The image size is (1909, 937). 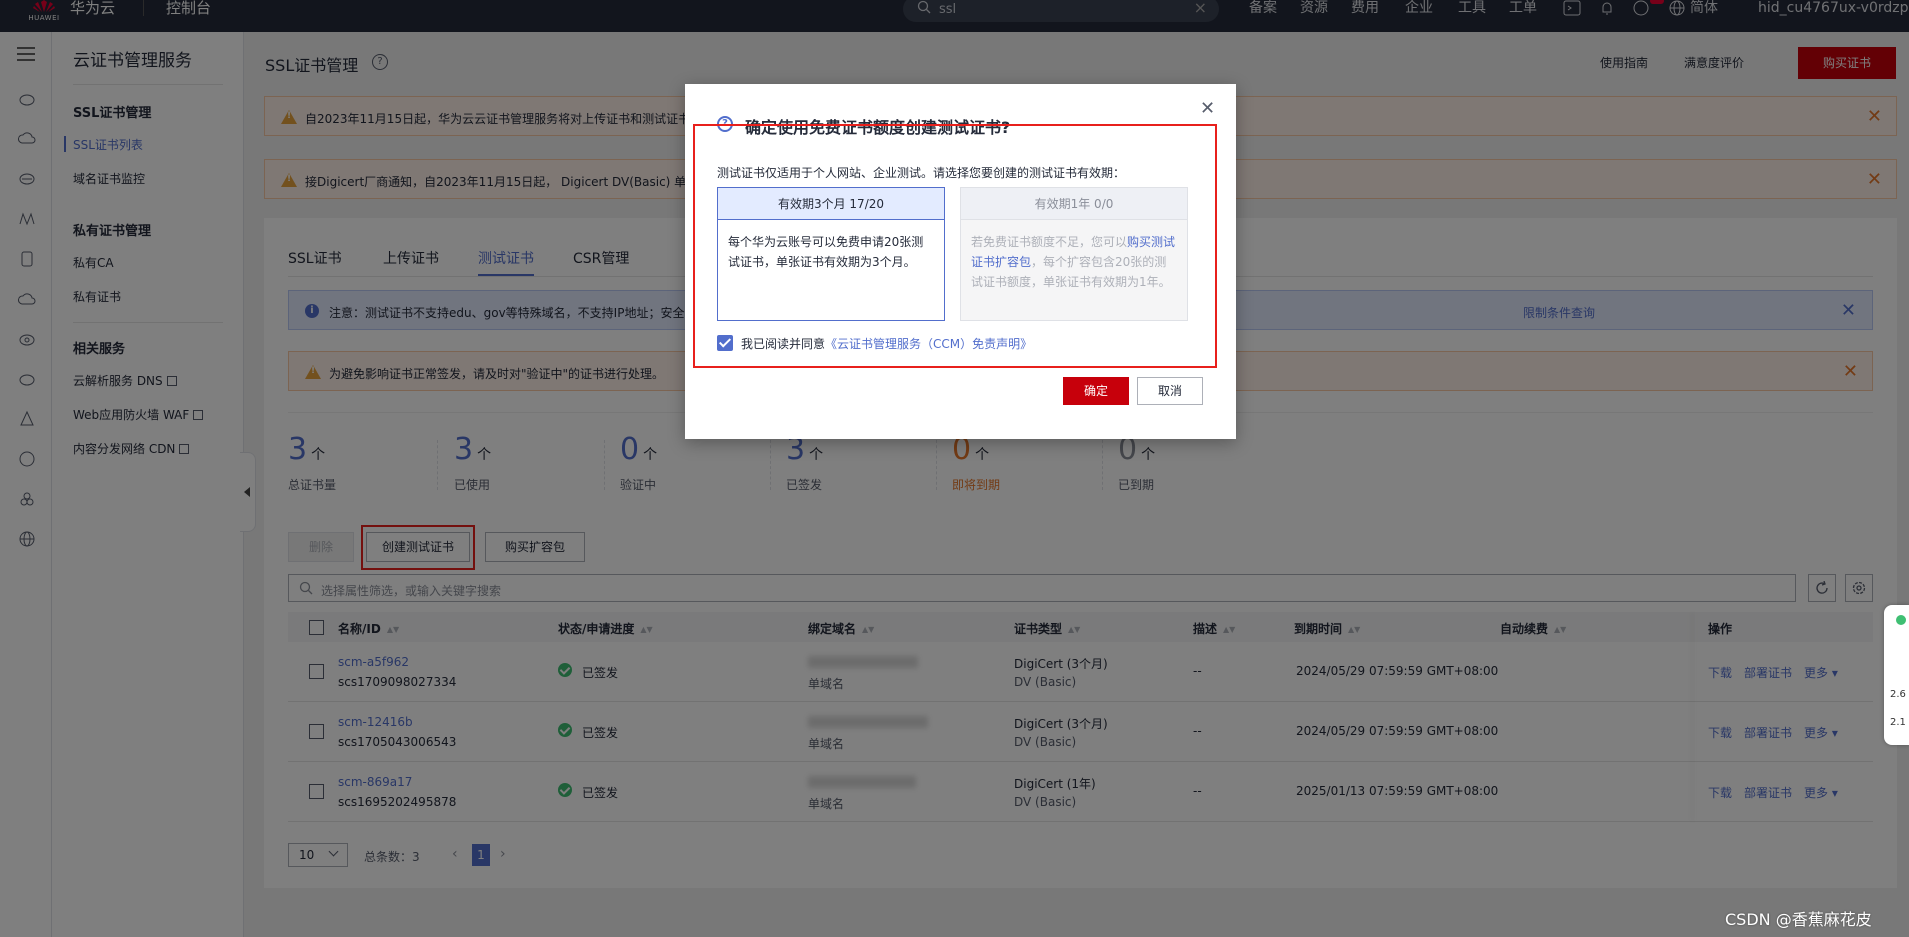 What do you see at coordinates (1896, 675) in the screenshot?
I see `floating-widget: 2.6 2.1` at bounding box center [1896, 675].